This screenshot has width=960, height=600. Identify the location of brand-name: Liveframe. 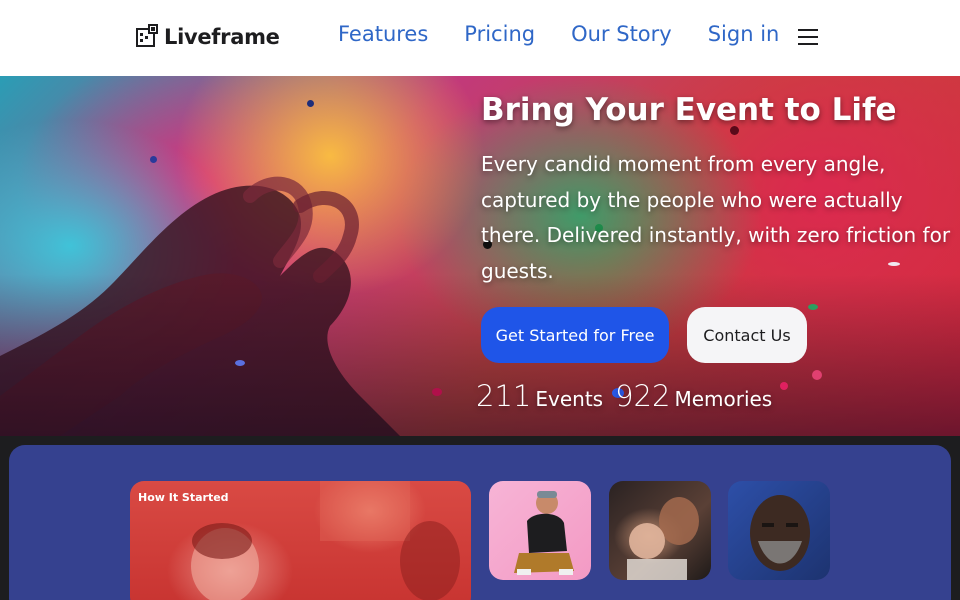
(222, 37).